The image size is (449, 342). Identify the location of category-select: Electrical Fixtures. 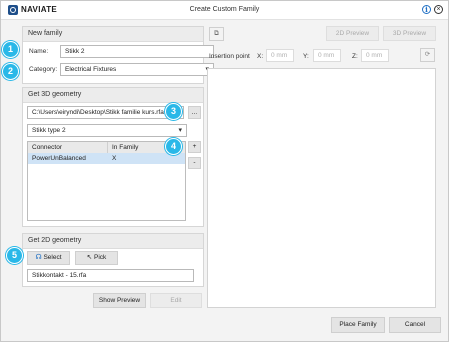
(137, 69).